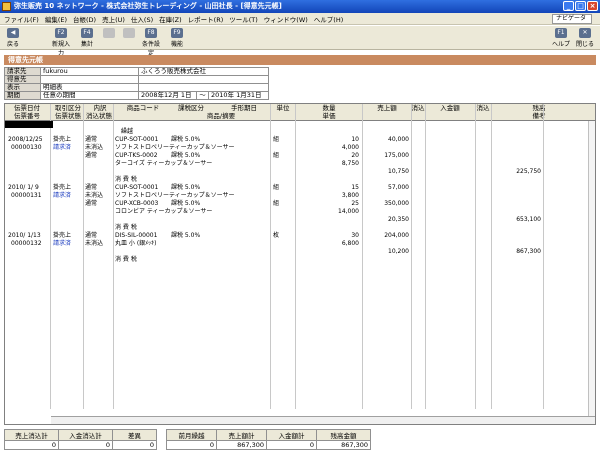 The height and width of the screenshot is (450, 600). What do you see at coordinates (99, 116) in the screenshot?
I see `col-tax-status: 消込状態` at bounding box center [99, 116].